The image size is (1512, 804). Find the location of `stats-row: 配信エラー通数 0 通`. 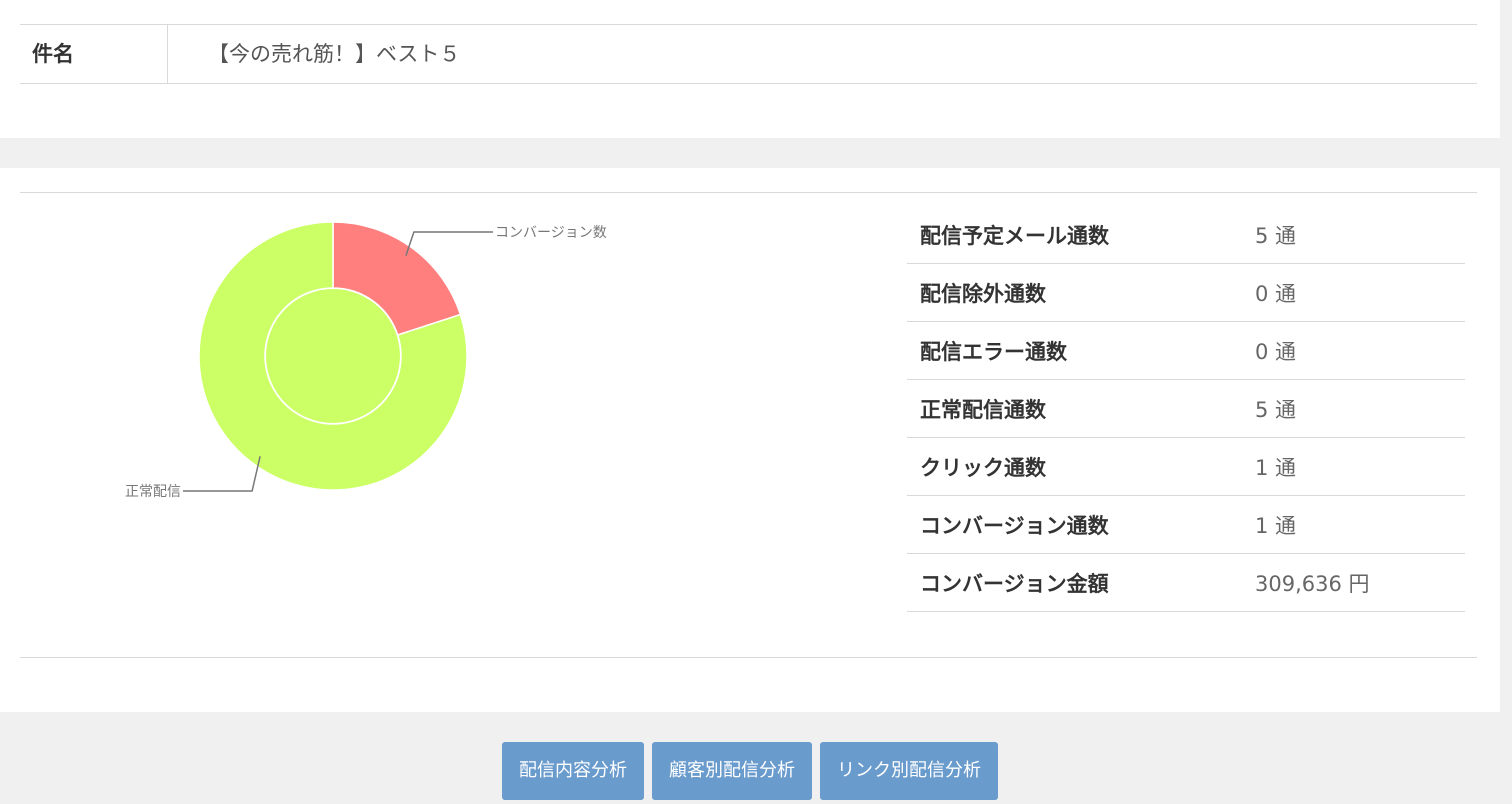

stats-row: 配信エラー通数 0 通 is located at coordinates (1186, 350).